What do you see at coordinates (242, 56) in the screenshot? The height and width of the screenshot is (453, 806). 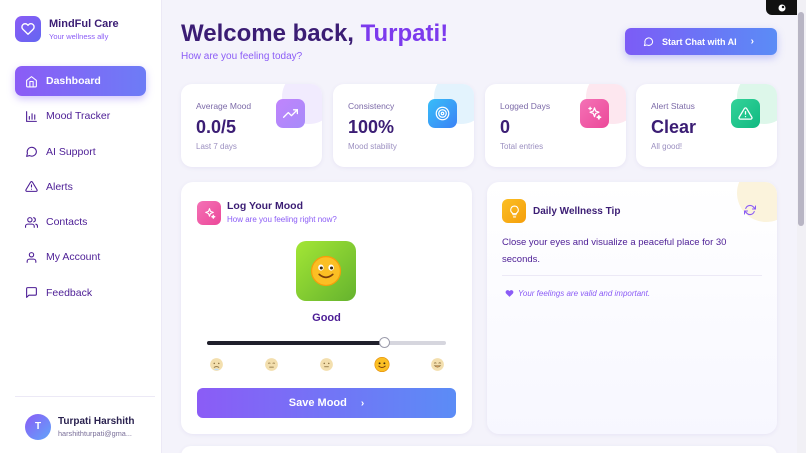 I see `page-subtitle: How are you feeling today?` at bounding box center [242, 56].